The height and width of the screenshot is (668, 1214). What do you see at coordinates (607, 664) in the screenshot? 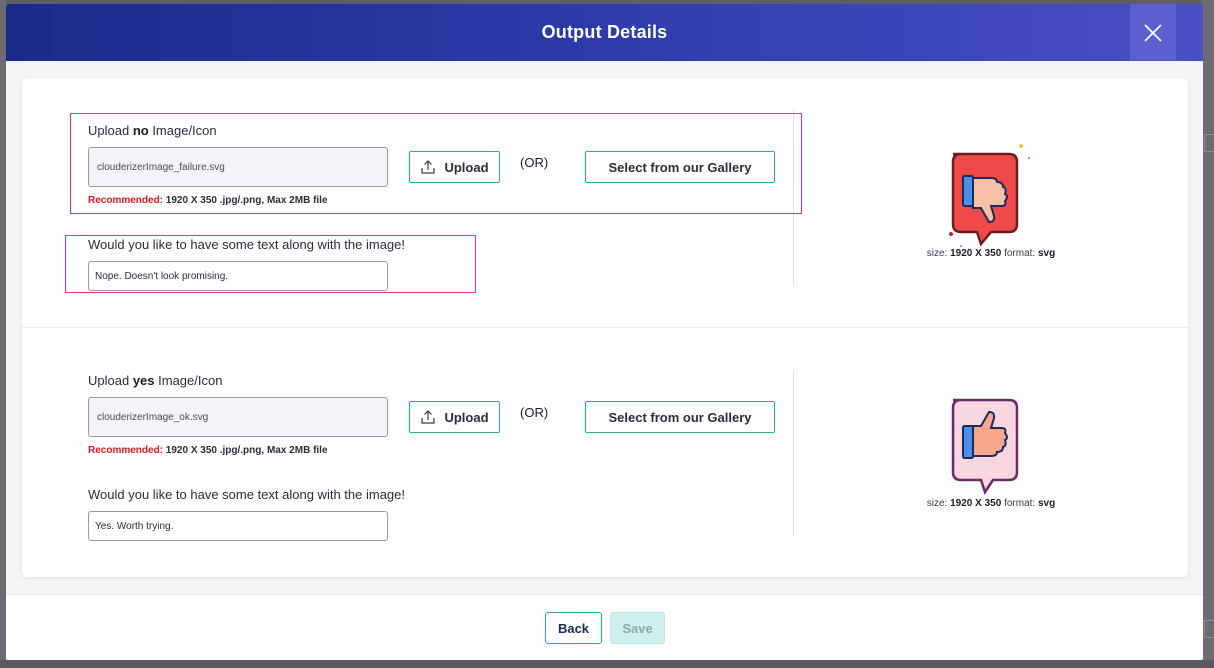
I see `backdrop-bottom` at bounding box center [607, 664].